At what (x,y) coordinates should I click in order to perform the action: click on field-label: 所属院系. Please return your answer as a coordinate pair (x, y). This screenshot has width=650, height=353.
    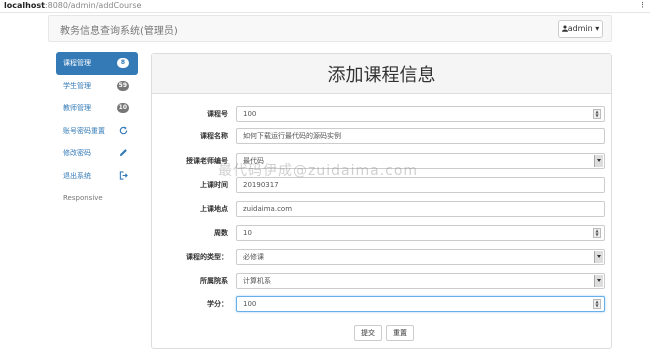
    Looking at the image, I should click on (214, 281).